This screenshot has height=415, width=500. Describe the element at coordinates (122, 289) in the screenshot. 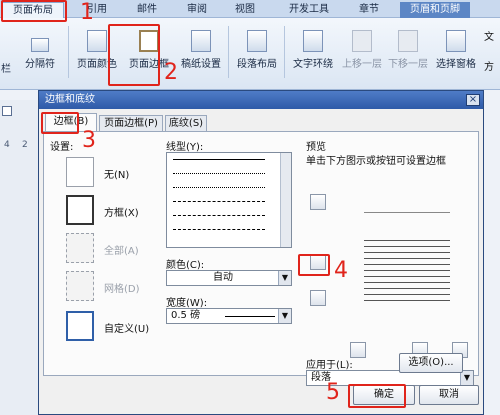

I see `setting-grid-label: 网格(D)` at that location.